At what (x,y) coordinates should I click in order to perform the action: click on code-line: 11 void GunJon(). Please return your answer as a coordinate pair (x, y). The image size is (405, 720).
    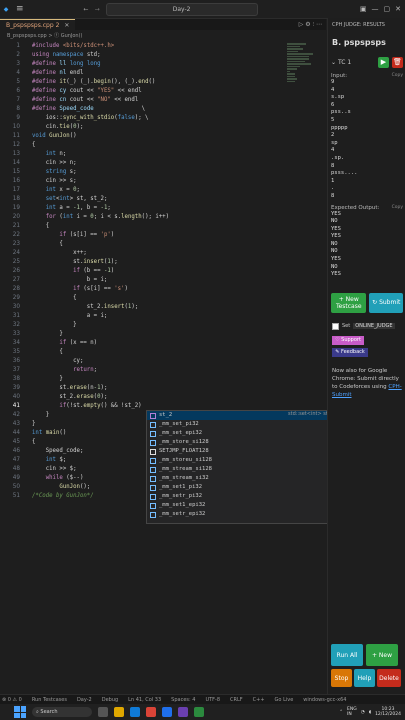
    Looking at the image, I should click on (163, 136).